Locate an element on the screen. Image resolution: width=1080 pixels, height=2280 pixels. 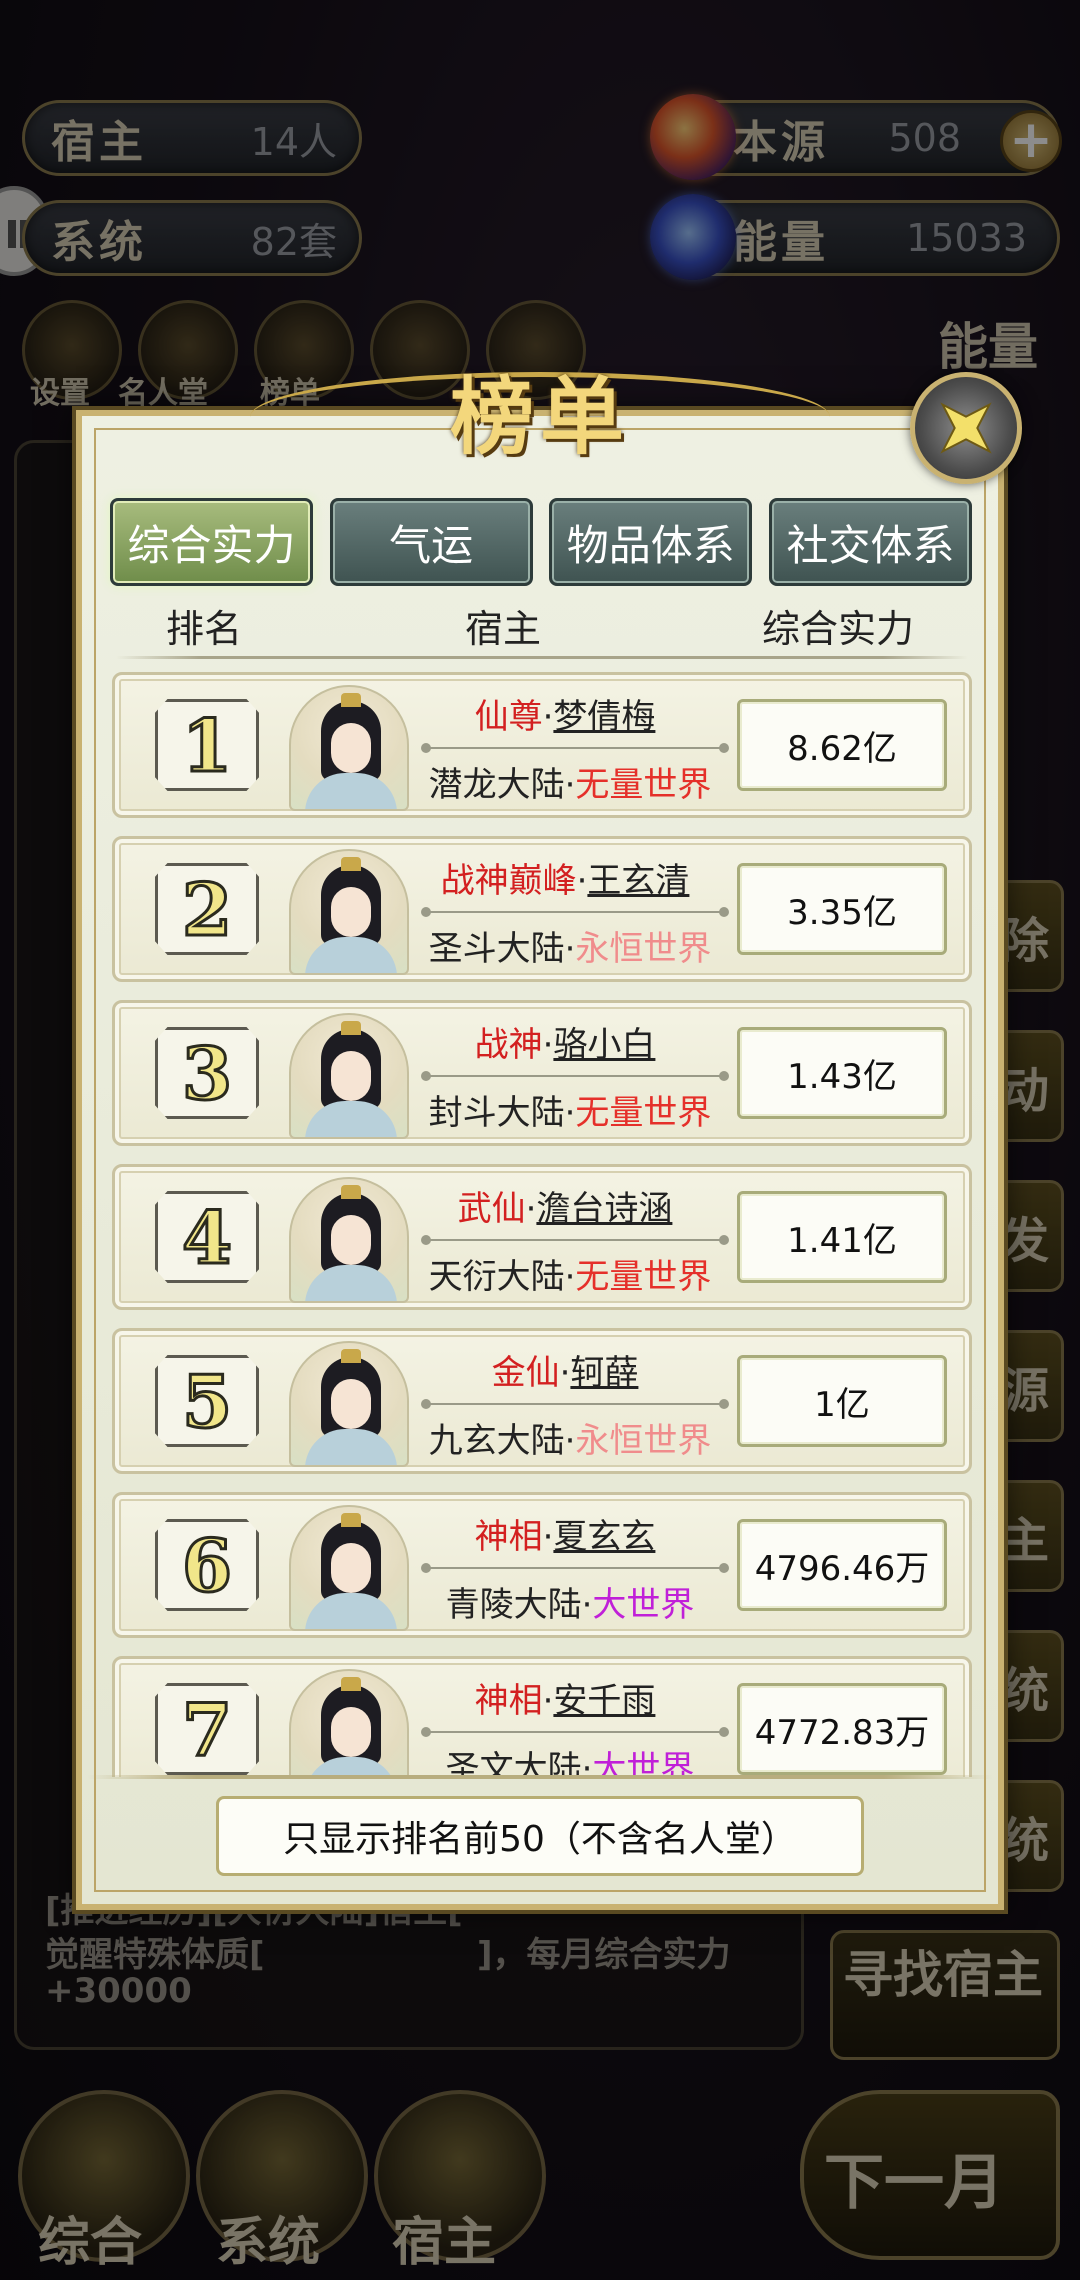
host-world-line: 青陵大陆·大世界 is located at coordinates (570, 1601).